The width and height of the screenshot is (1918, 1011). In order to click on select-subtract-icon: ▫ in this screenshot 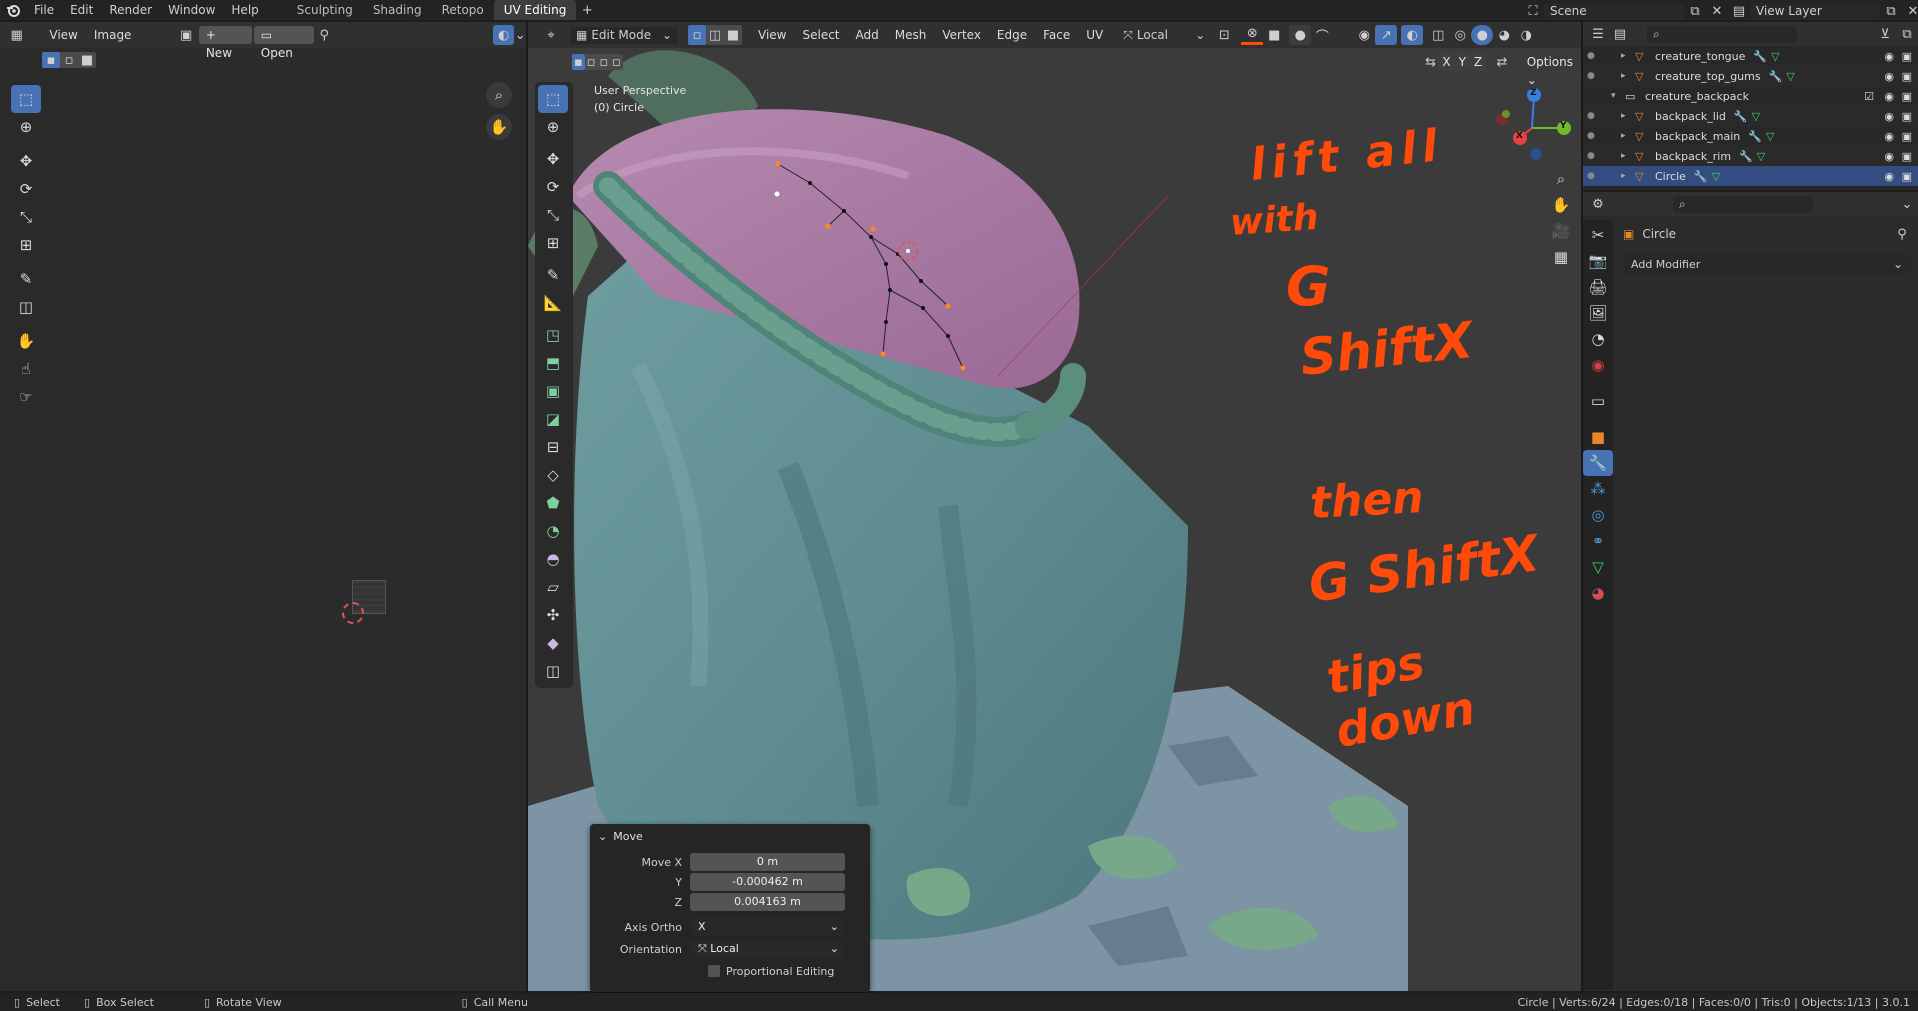, I will do `click(604, 62)`.